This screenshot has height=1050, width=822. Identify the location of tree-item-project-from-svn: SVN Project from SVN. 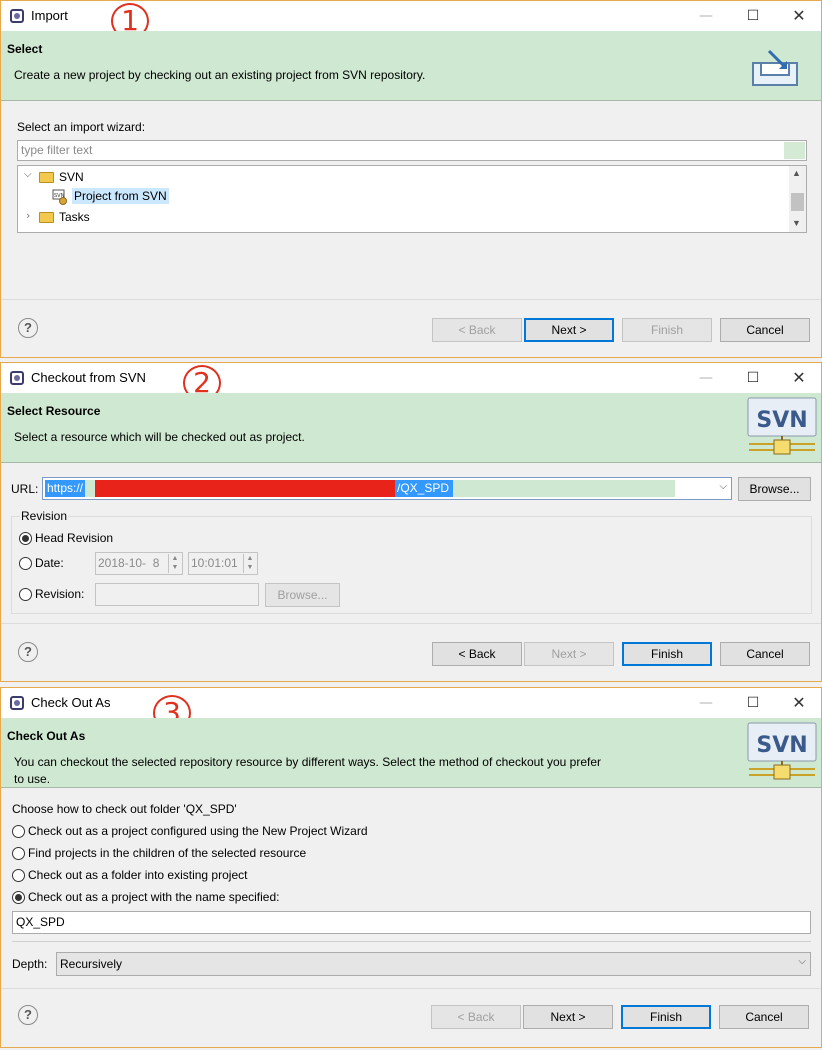
(152, 197).